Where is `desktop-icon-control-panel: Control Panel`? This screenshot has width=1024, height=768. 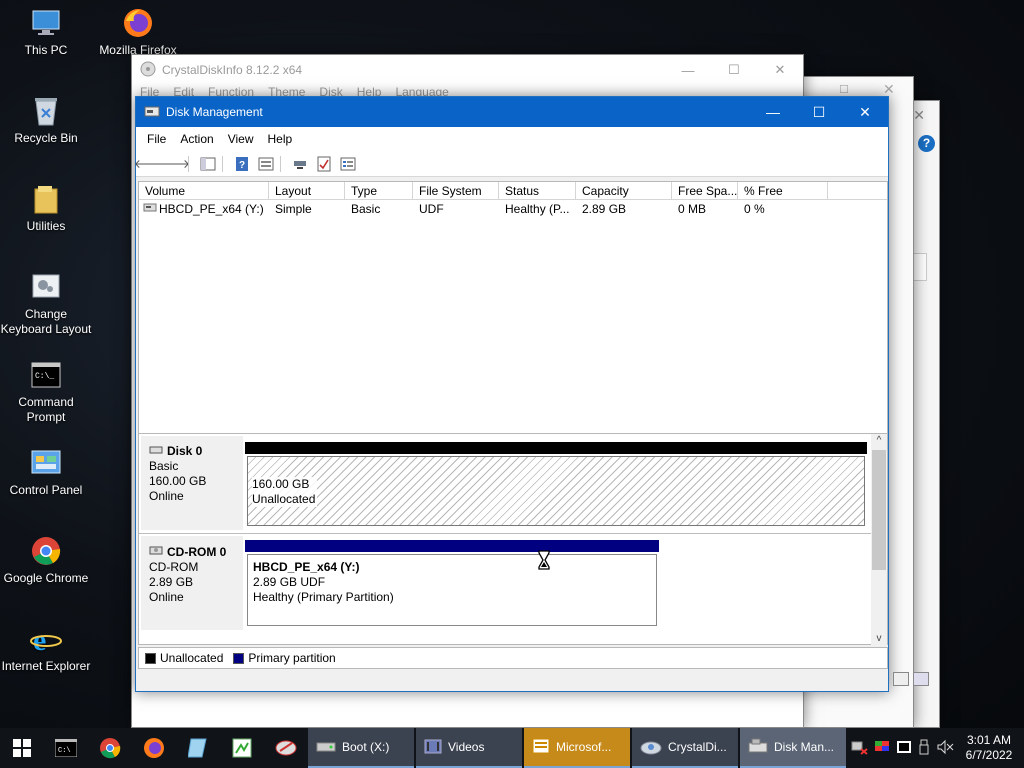
desktop-icon-control-panel: Control Panel is located at coordinates (46, 472).